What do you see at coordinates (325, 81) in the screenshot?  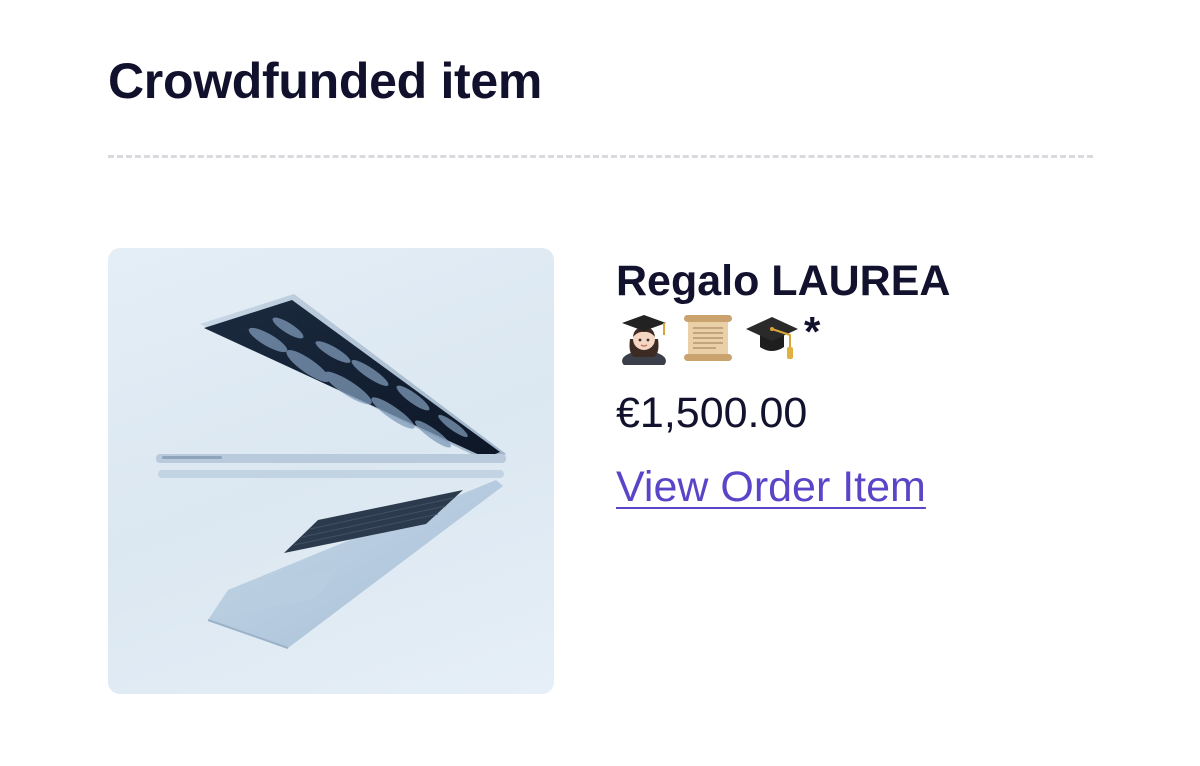 I see `section-title: Crowdfunded item` at bounding box center [325, 81].